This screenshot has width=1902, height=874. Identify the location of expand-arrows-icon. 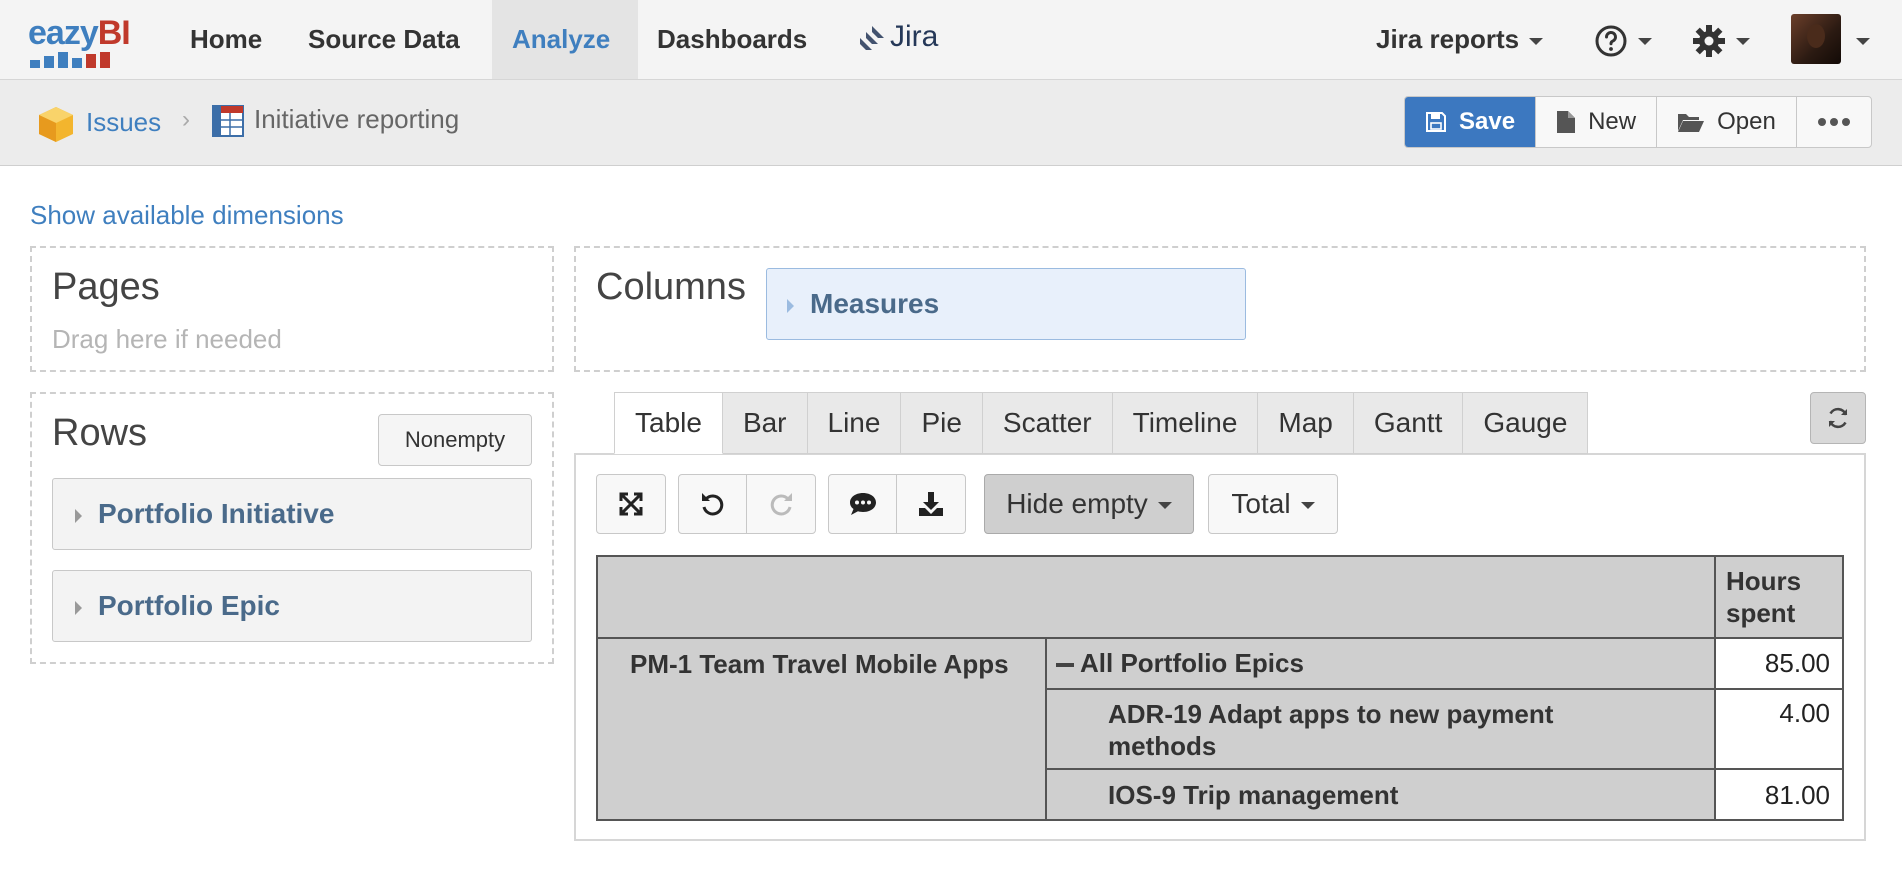
(631, 504).